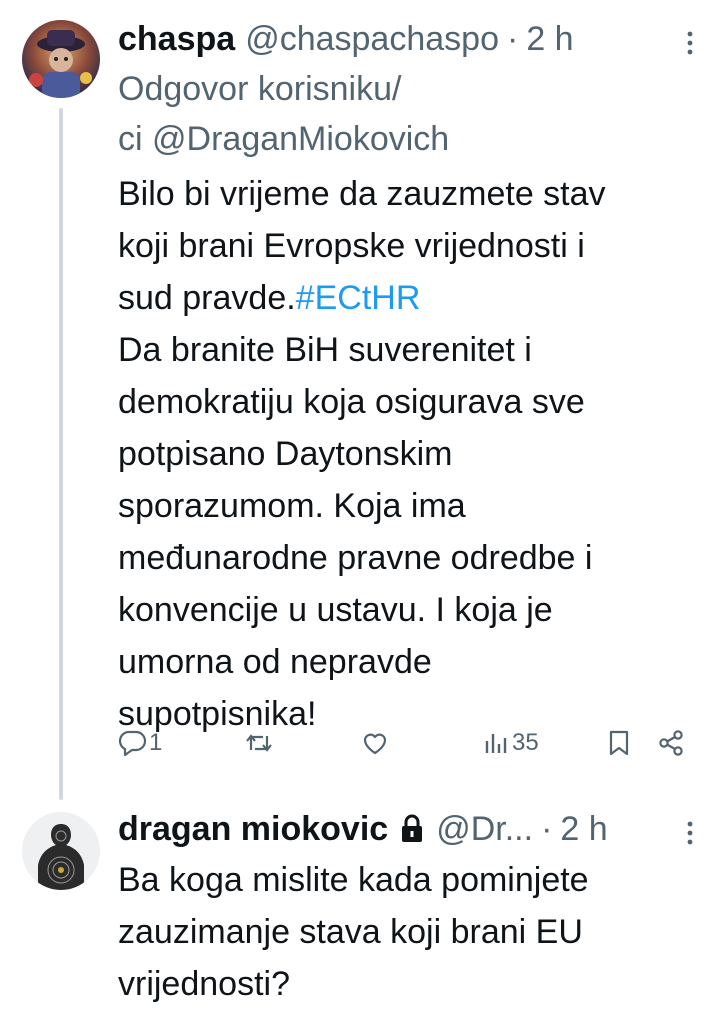  Describe the element at coordinates (496, 743) in the screenshot. I see `views-icon` at that location.